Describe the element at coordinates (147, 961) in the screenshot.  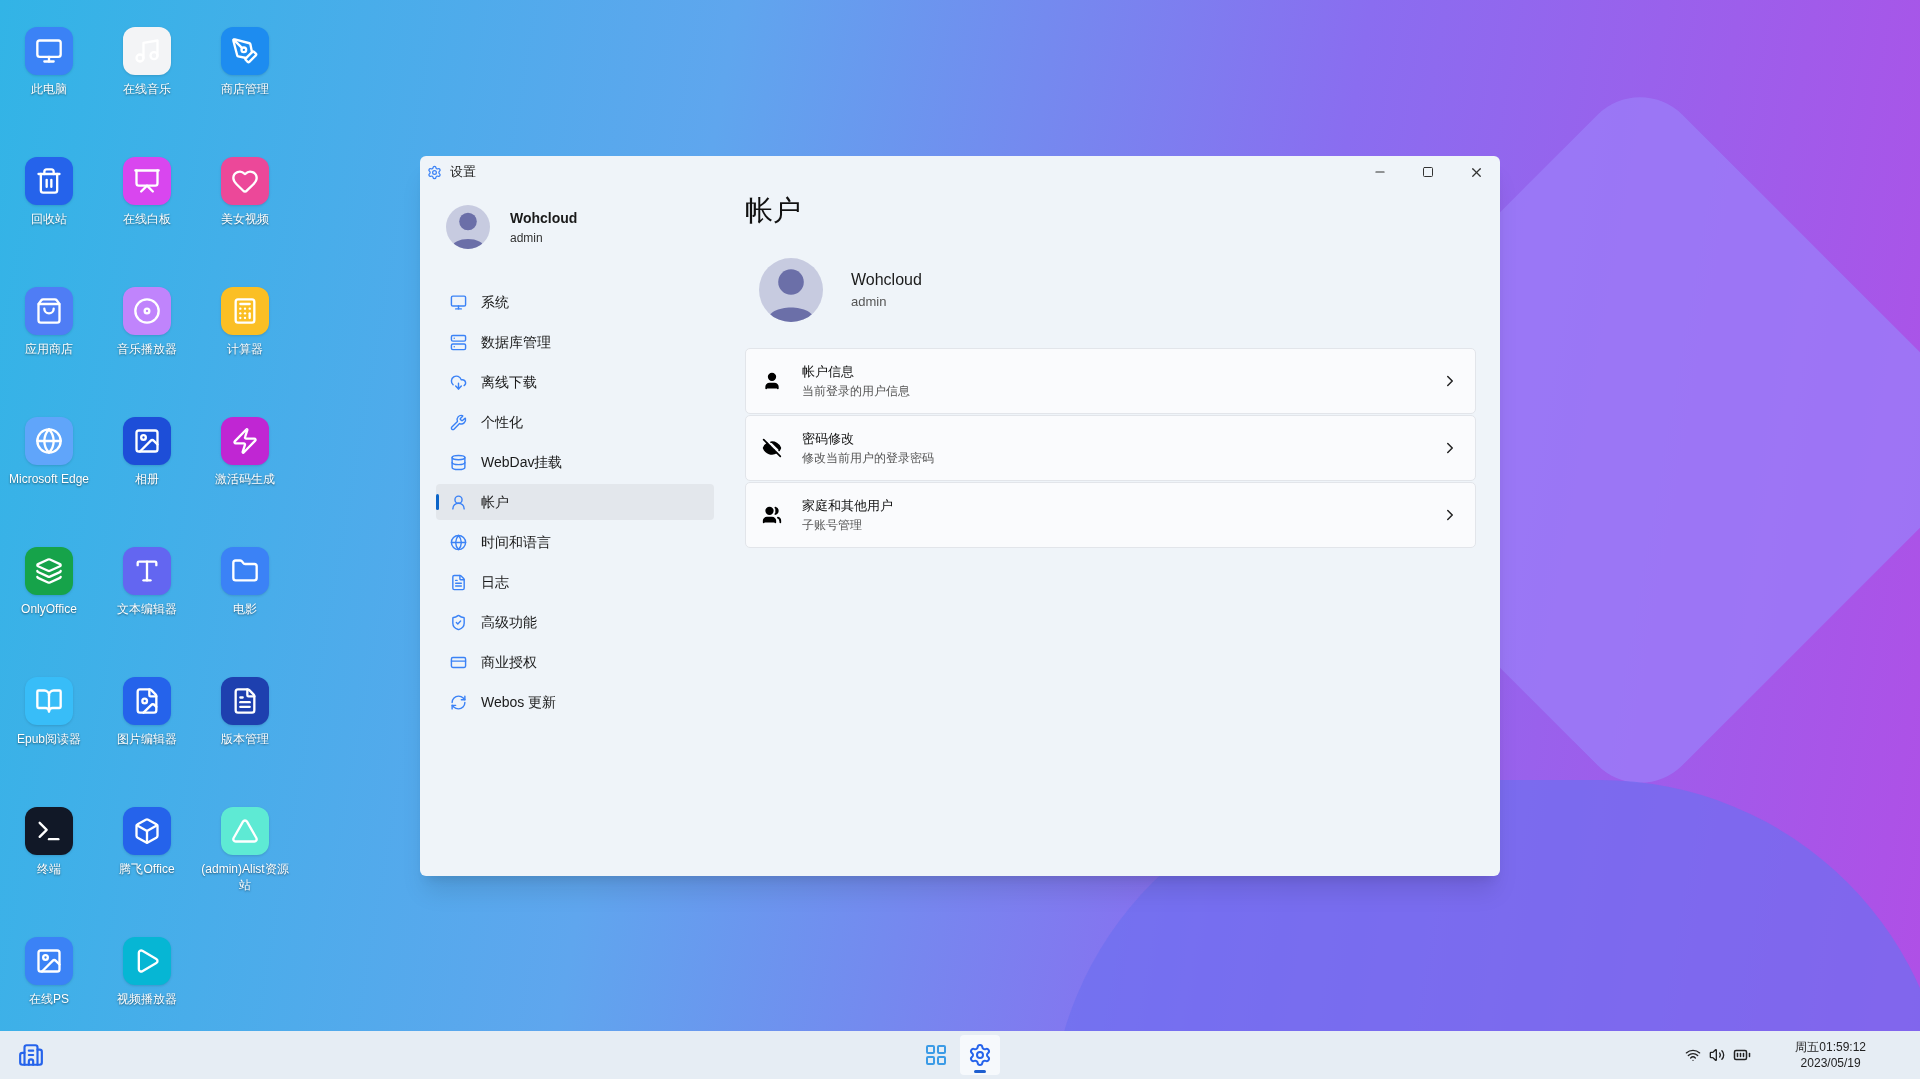
I see `play-icon` at that location.